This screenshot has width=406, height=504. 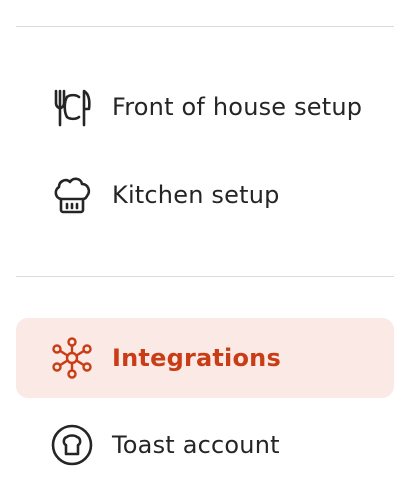 I want to click on nav-item-front-of-house-setup: Front of house setup, so click(x=205, y=107).